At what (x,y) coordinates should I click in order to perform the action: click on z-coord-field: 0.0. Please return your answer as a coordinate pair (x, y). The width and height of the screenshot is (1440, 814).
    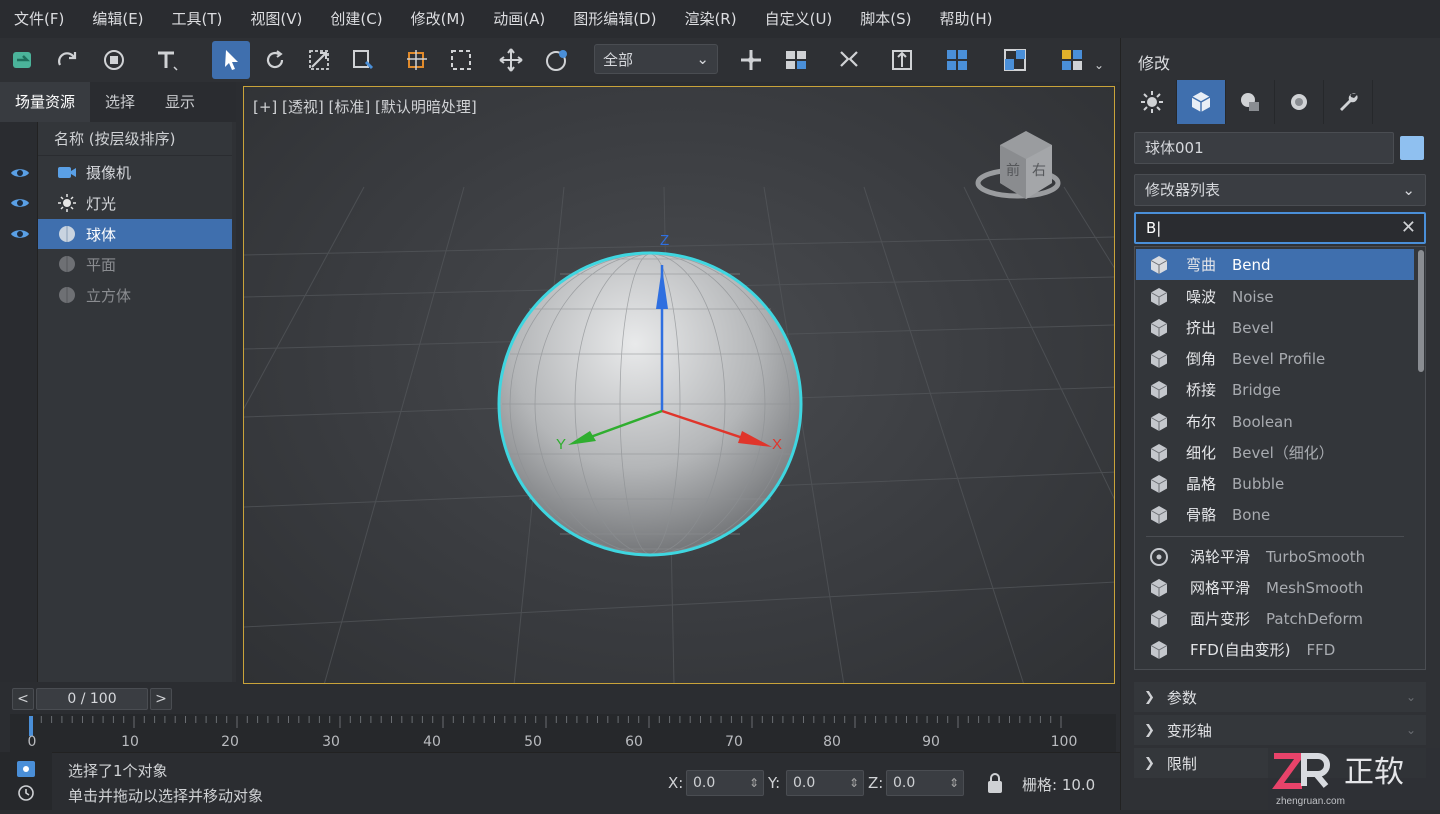
    Looking at the image, I should click on (925, 783).